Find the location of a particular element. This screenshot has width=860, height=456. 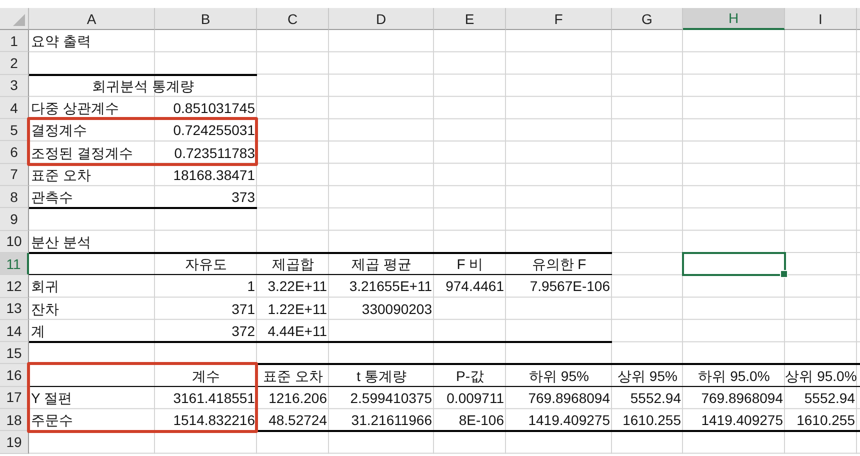

row-header: 14 is located at coordinates (14, 331).